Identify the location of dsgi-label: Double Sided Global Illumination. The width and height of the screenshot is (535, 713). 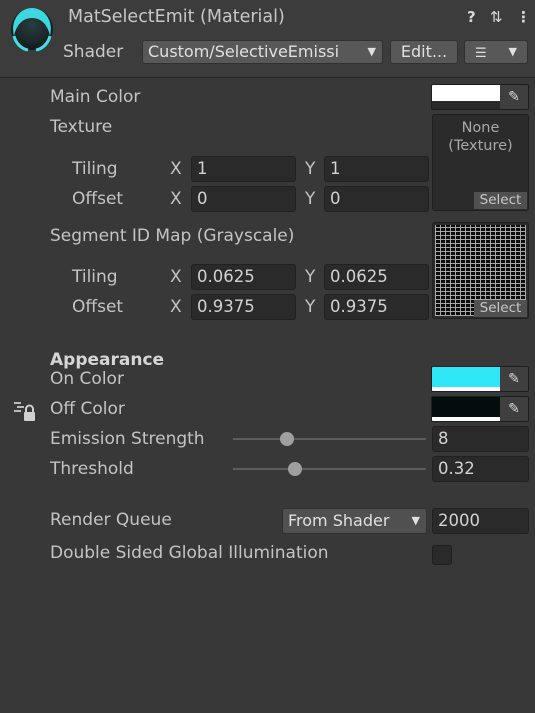
(189, 553).